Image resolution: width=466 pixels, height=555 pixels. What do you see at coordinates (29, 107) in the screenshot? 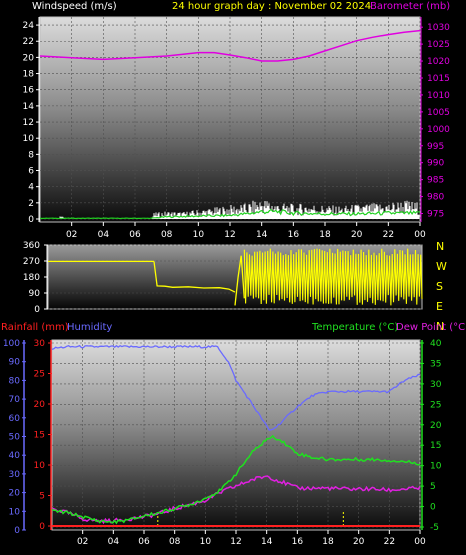
I see `wind-tick-label: 14` at bounding box center [29, 107].